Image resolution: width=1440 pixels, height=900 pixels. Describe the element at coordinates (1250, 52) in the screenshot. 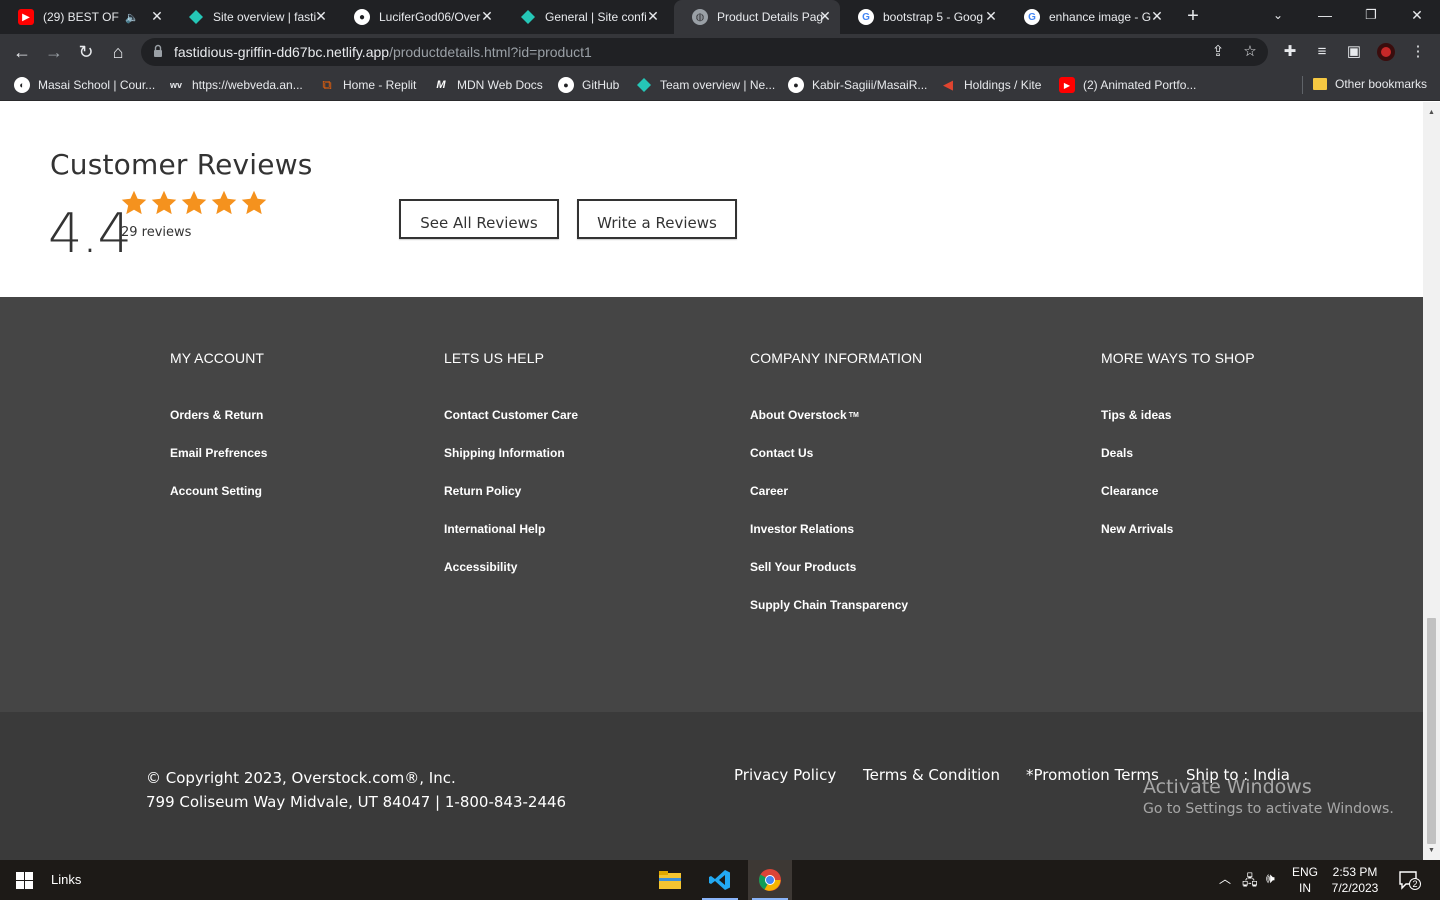

I see `bookmark-star-icon: ☆` at that location.